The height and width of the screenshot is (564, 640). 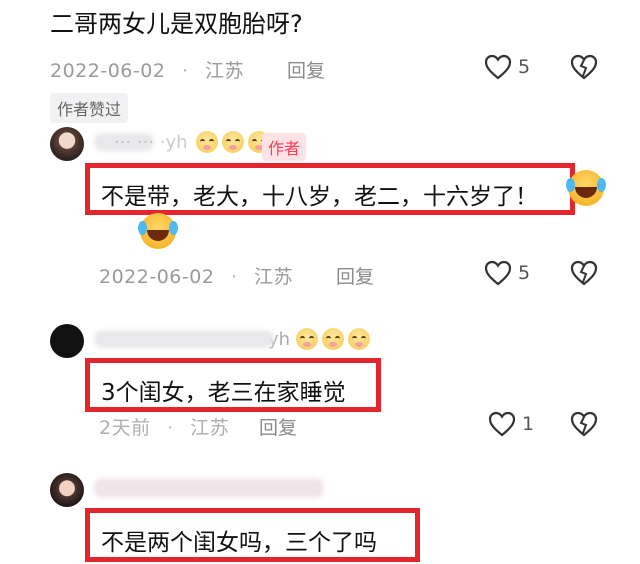 What do you see at coordinates (223, 393) in the screenshot?
I see `reply-2-text: 3个闺女，老三在家睡觉` at bounding box center [223, 393].